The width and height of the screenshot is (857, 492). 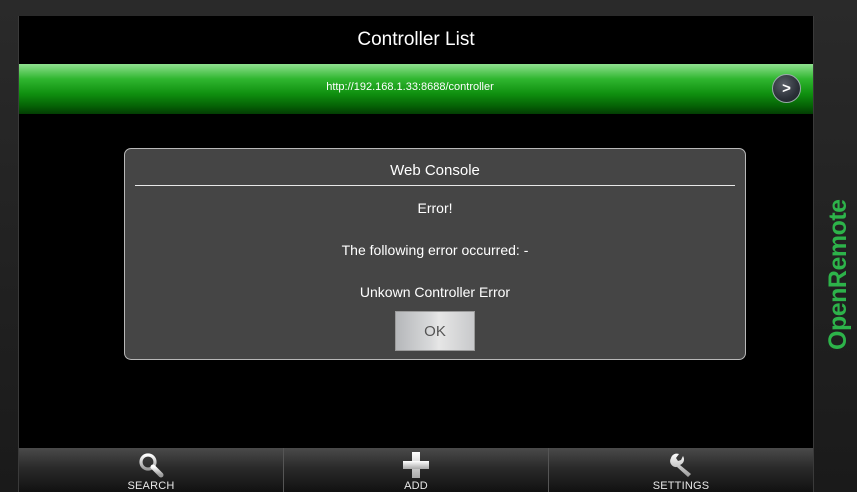 What do you see at coordinates (151, 486) in the screenshot?
I see `tab-search-label: SEARCH` at bounding box center [151, 486].